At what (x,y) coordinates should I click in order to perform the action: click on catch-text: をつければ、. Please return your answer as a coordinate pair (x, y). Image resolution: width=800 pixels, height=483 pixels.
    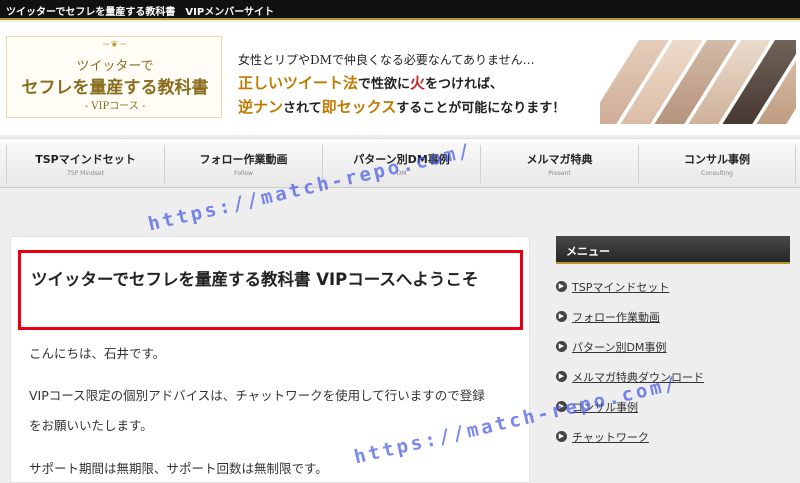
    Looking at the image, I should click on (464, 84).